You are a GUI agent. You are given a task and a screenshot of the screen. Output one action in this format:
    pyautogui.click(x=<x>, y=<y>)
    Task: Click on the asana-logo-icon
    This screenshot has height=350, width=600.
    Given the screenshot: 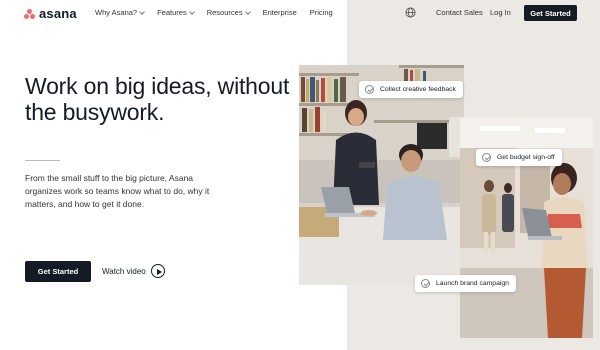 What is the action you would take?
    pyautogui.click(x=29, y=13)
    